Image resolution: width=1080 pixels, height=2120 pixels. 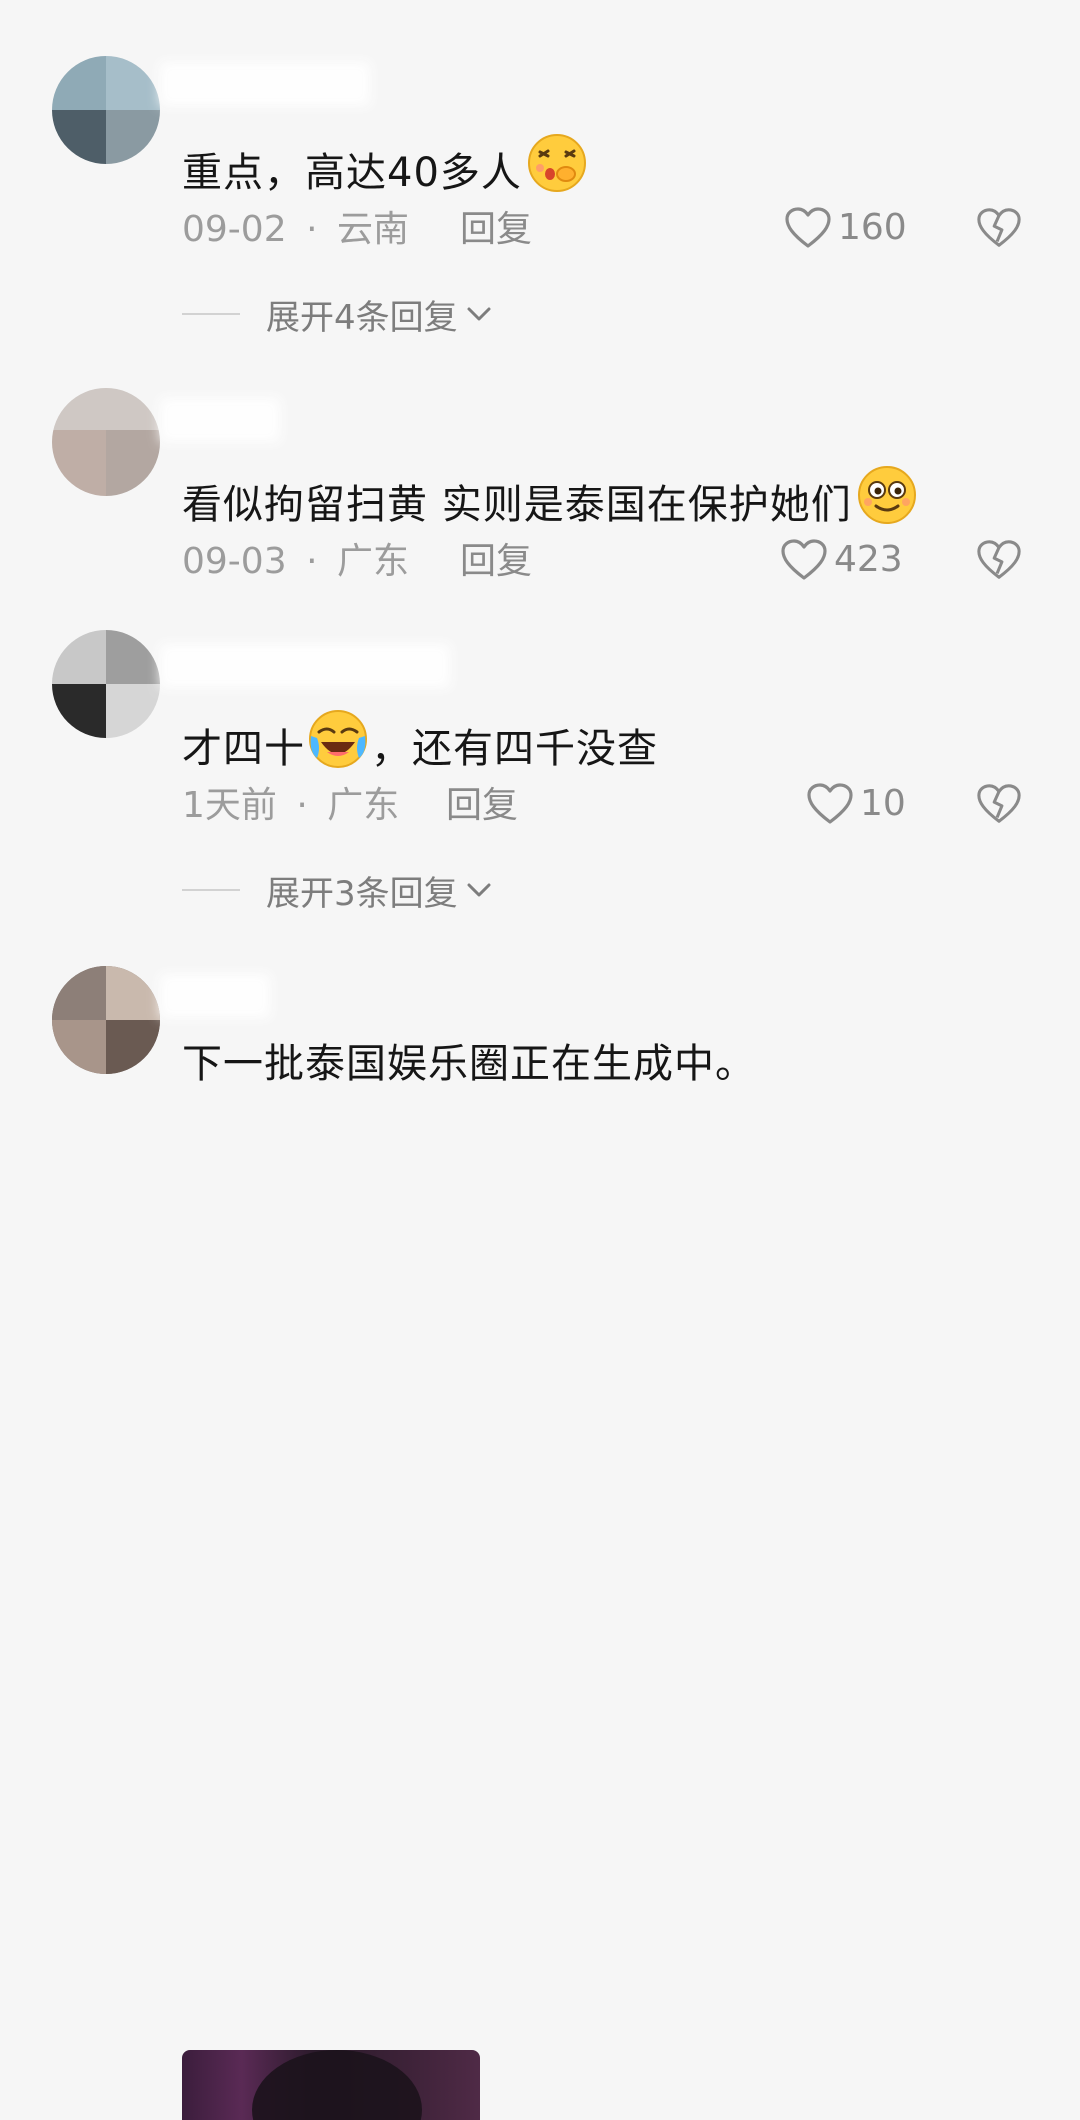 What do you see at coordinates (295, 562) in the screenshot?
I see `comment-meta: 09-03 · 广东` at bounding box center [295, 562].